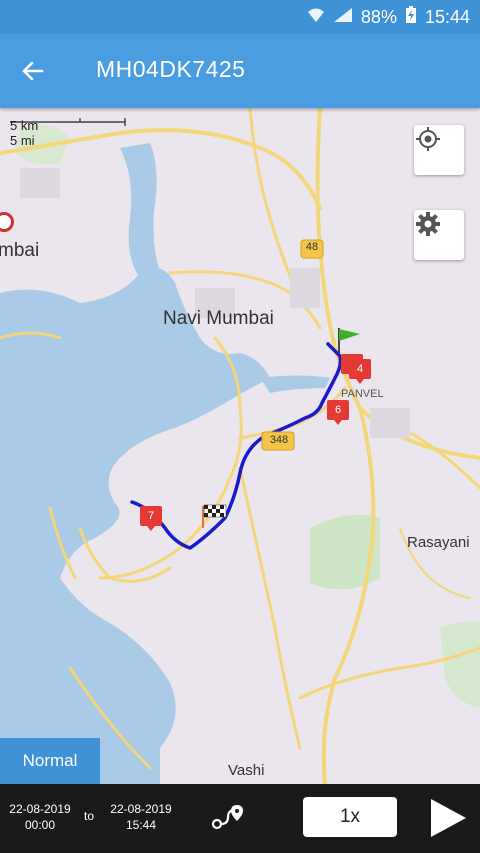 This screenshot has height=853, width=480. What do you see at coordinates (246, 770) in the screenshot?
I see `map-label-vashi: Vashi` at bounding box center [246, 770].